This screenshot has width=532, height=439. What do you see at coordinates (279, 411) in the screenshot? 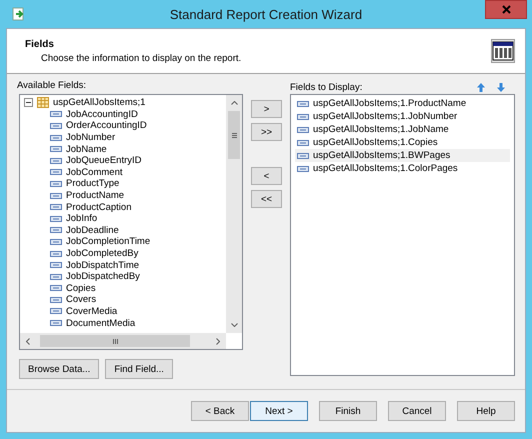
I see `wizard-button: Next >` at bounding box center [279, 411].